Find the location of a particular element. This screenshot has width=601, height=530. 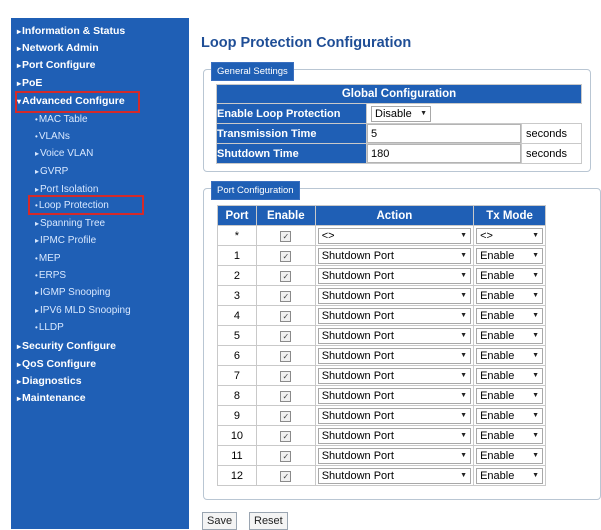

action-value: <> is located at coordinates (328, 235).